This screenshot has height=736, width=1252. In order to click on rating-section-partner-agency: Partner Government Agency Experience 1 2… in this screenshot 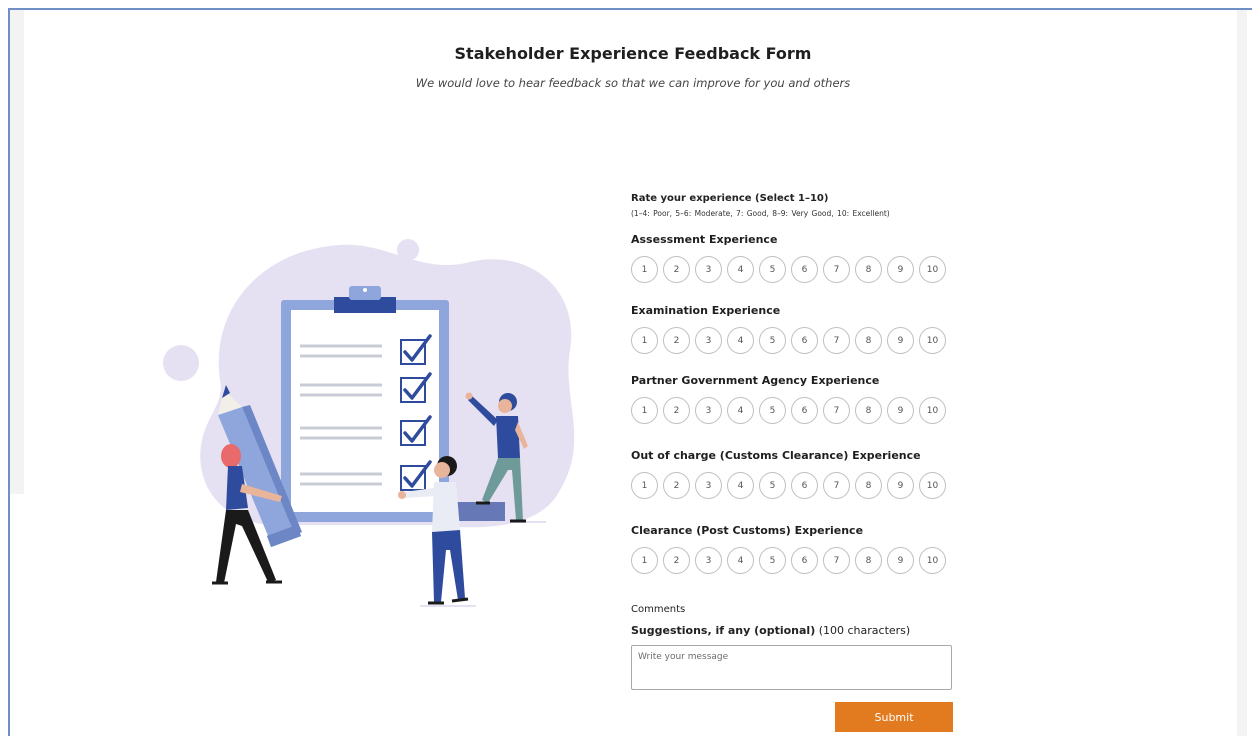, I will do `click(796, 399)`.